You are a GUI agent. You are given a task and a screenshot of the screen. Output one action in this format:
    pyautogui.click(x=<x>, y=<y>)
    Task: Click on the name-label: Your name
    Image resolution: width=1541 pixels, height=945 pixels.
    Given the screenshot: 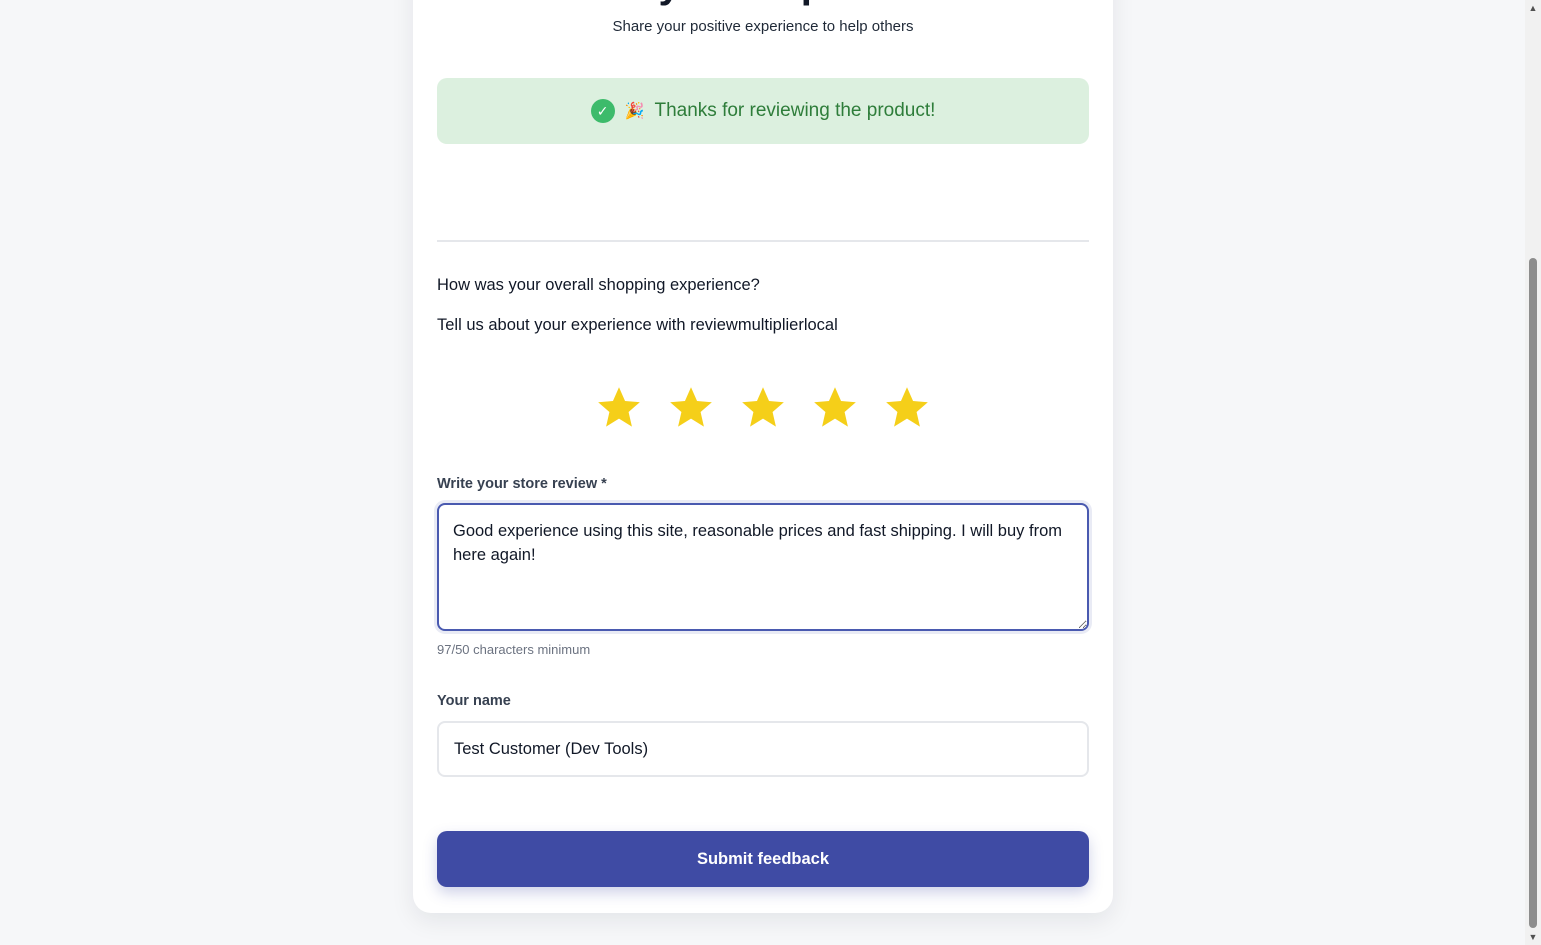 What is the action you would take?
    pyautogui.click(x=474, y=701)
    